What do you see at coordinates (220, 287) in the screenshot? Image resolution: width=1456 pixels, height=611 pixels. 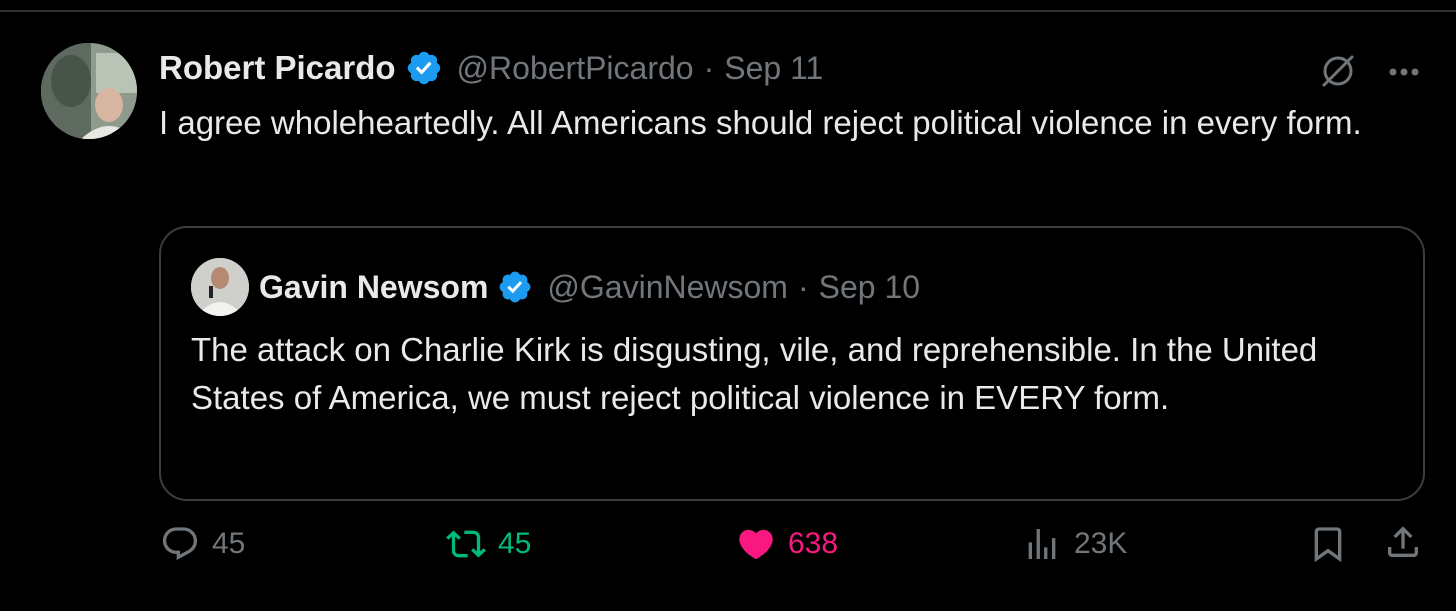 I see `quoted-author-avatar` at bounding box center [220, 287].